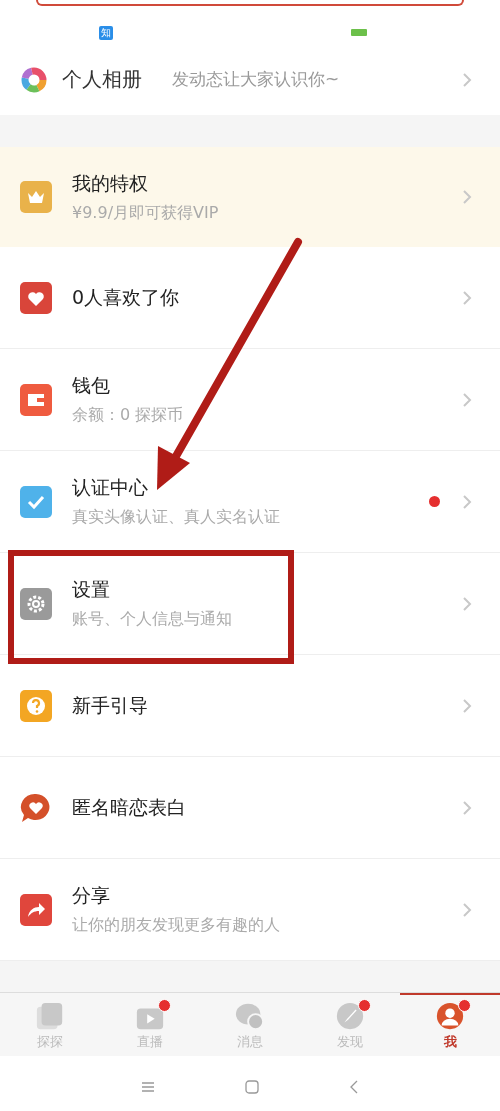 Image resolution: width=500 pixels, height=1111 pixels. What do you see at coordinates (128, 415) in the screenshot?
I see `item-subtitle: 余额：0 探探币` at bounding box center [128, 415].